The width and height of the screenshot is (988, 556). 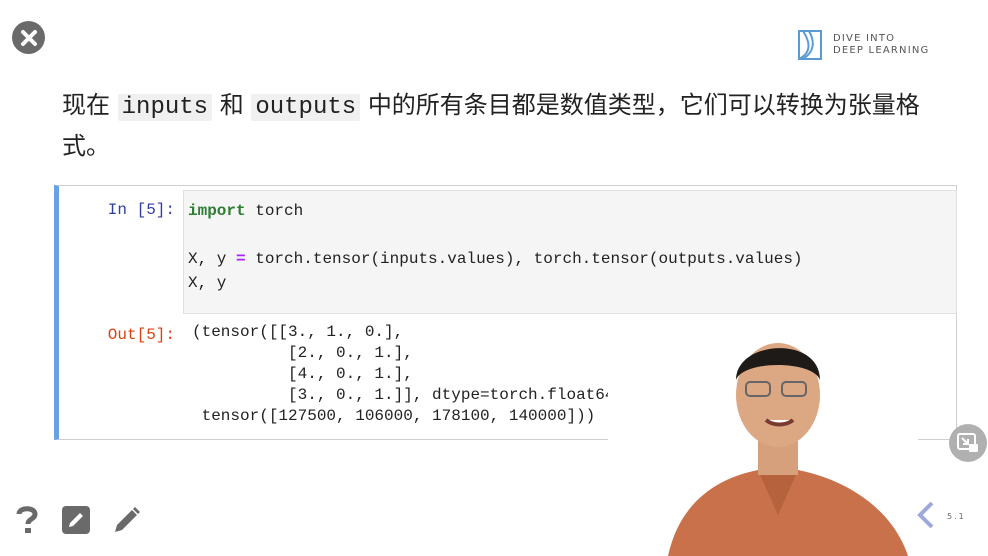 I want to click on output-line: [2., 0., 1.],, so click(x=302, y=353).